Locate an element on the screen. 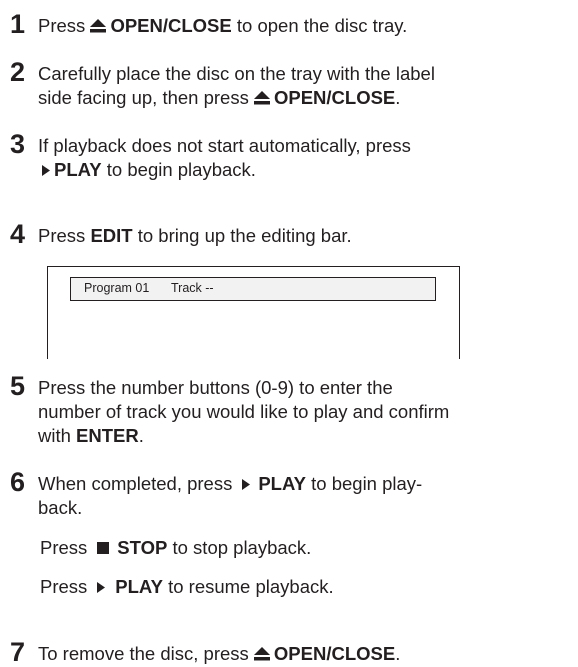 The width and height of the screenshot is (578, 667). step-number: 7 is located at coordinates (18, 652).